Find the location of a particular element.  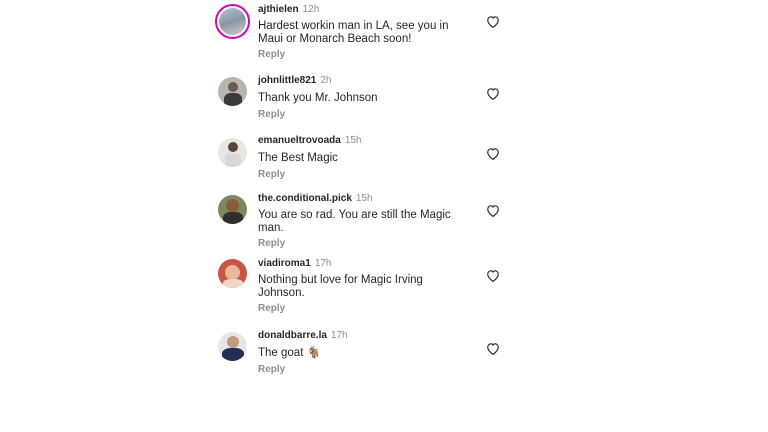

comment-meta: johnlittle821 2h is located at coordinates (294, 81).